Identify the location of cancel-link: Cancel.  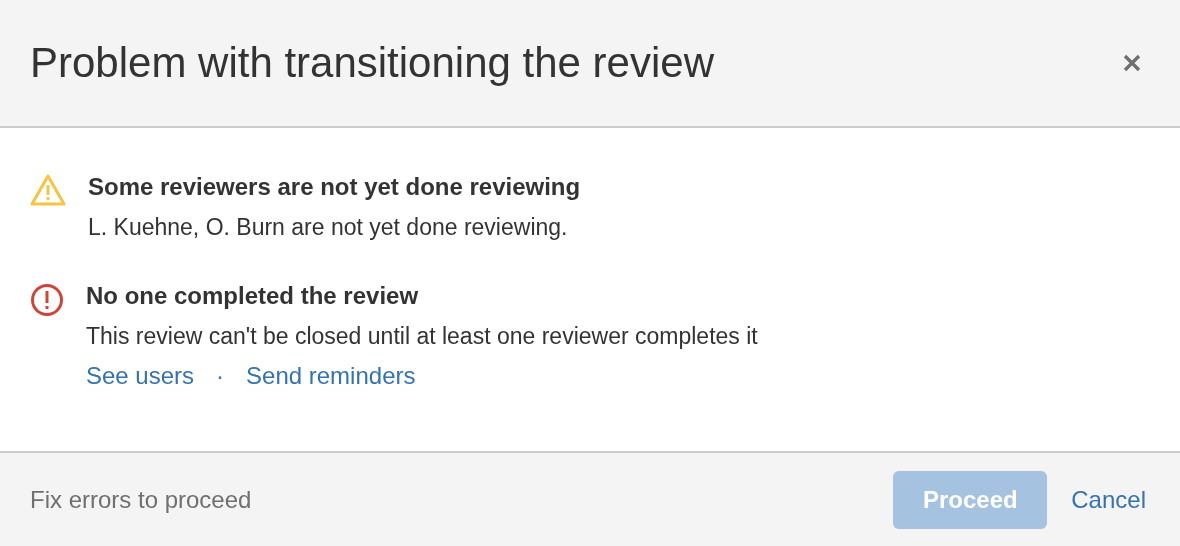
(1108, 499).